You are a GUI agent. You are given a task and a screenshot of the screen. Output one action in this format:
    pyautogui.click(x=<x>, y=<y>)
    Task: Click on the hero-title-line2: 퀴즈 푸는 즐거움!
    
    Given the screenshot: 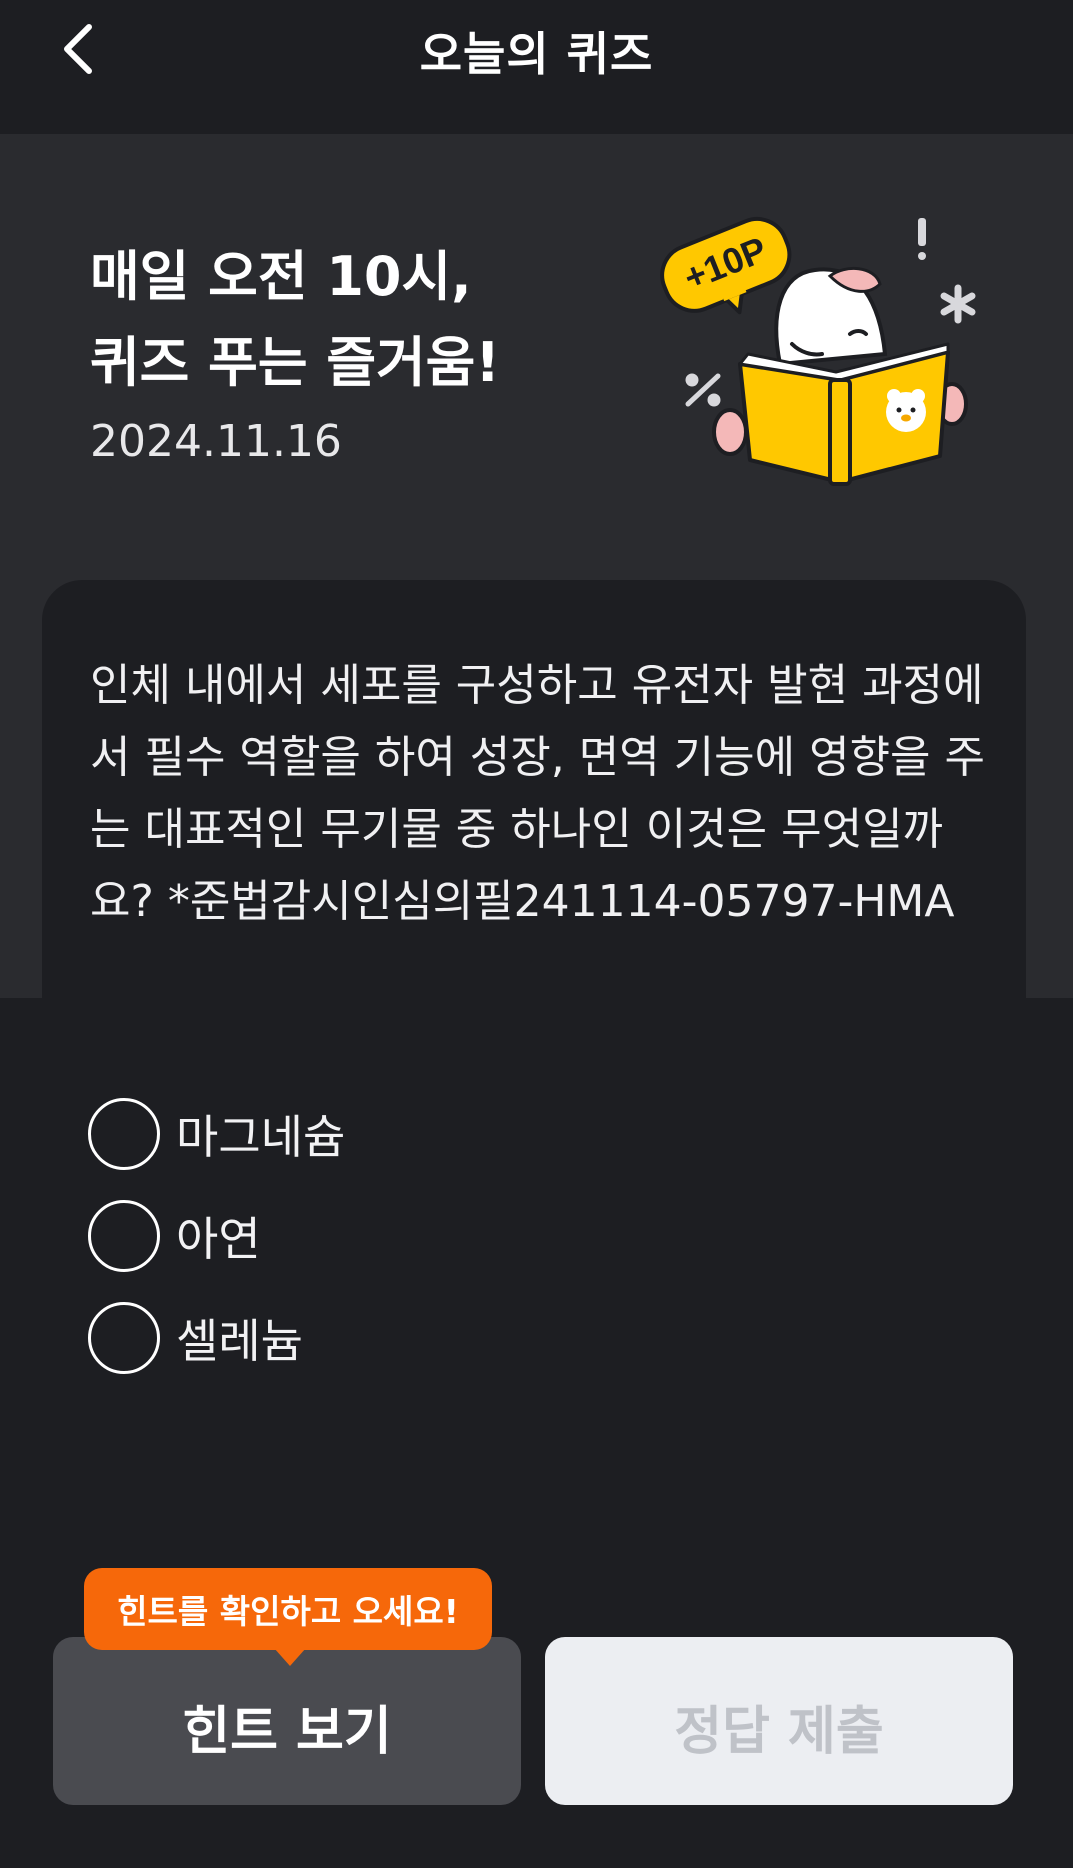 What is the action you would take?
    pyautogui.click(x=295, y=362)
    